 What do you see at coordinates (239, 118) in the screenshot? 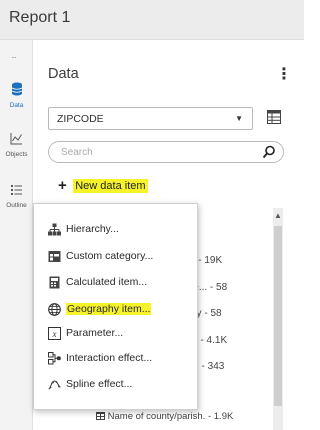
I see `chevron-down-icon: ▼` at bounding box center [239, 118].